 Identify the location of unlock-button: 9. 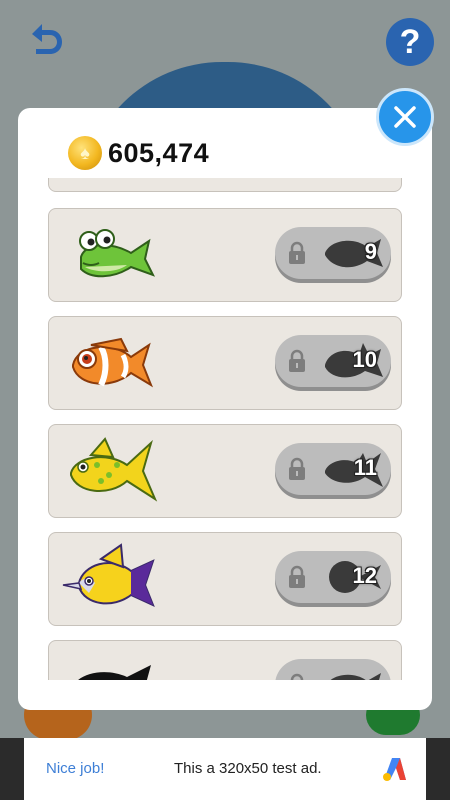
(333, 253).